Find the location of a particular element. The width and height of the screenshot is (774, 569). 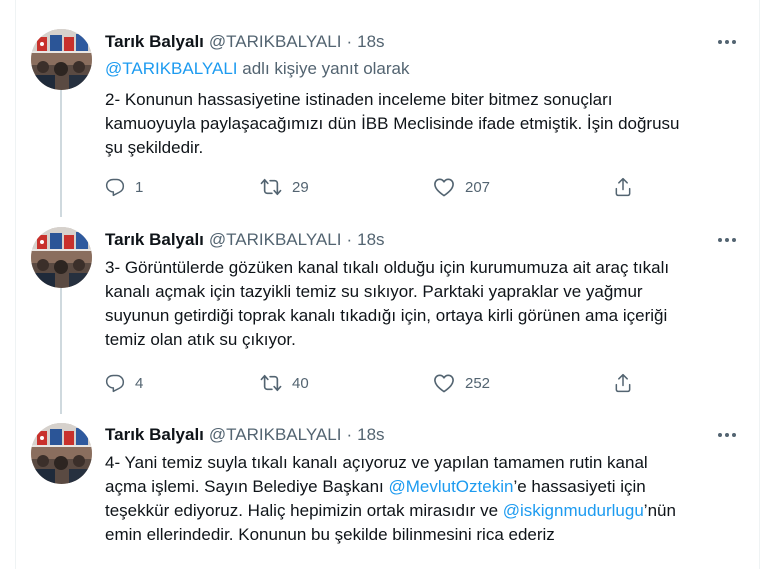

like-count: 207 is located at coordinates (478, 187).